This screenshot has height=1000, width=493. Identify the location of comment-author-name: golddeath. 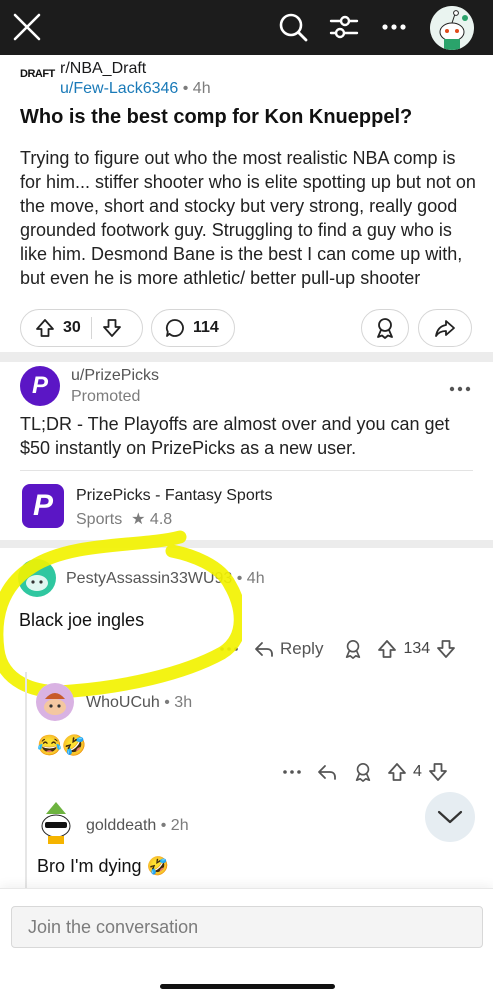
(121, 825).